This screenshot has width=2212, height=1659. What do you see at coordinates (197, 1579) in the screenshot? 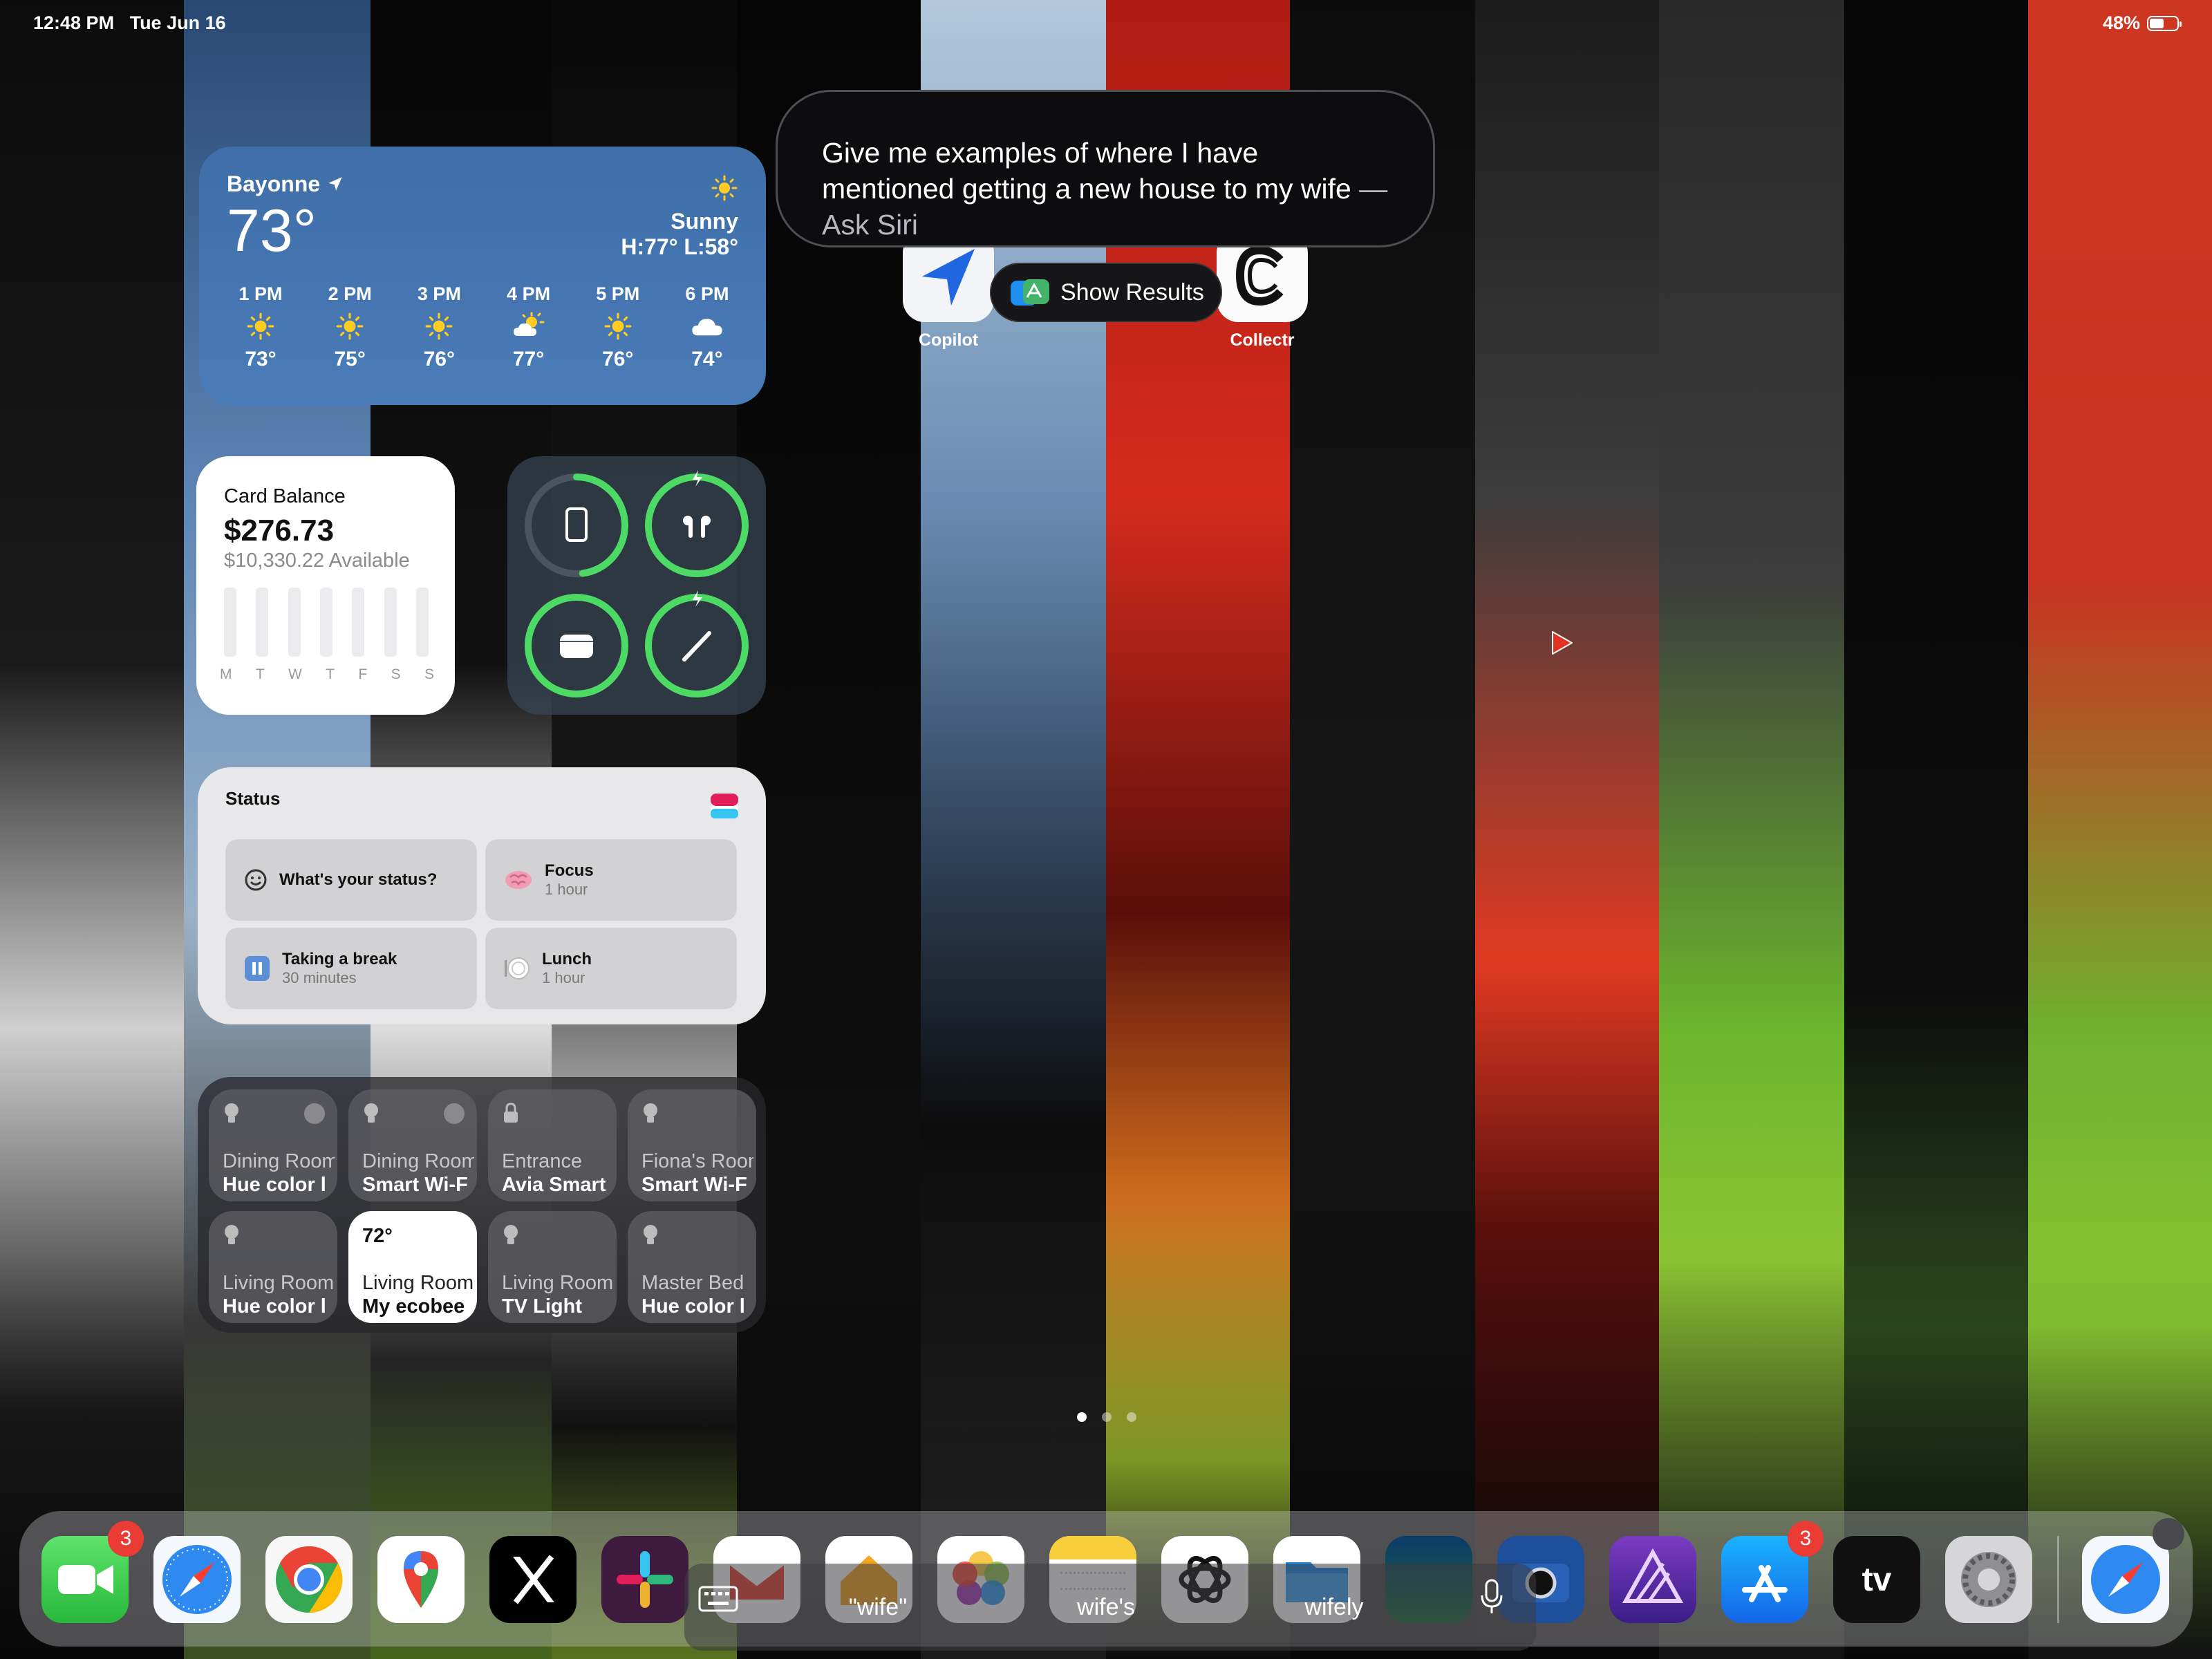
I see `safari-icon` at bounding box center [197, 1579].